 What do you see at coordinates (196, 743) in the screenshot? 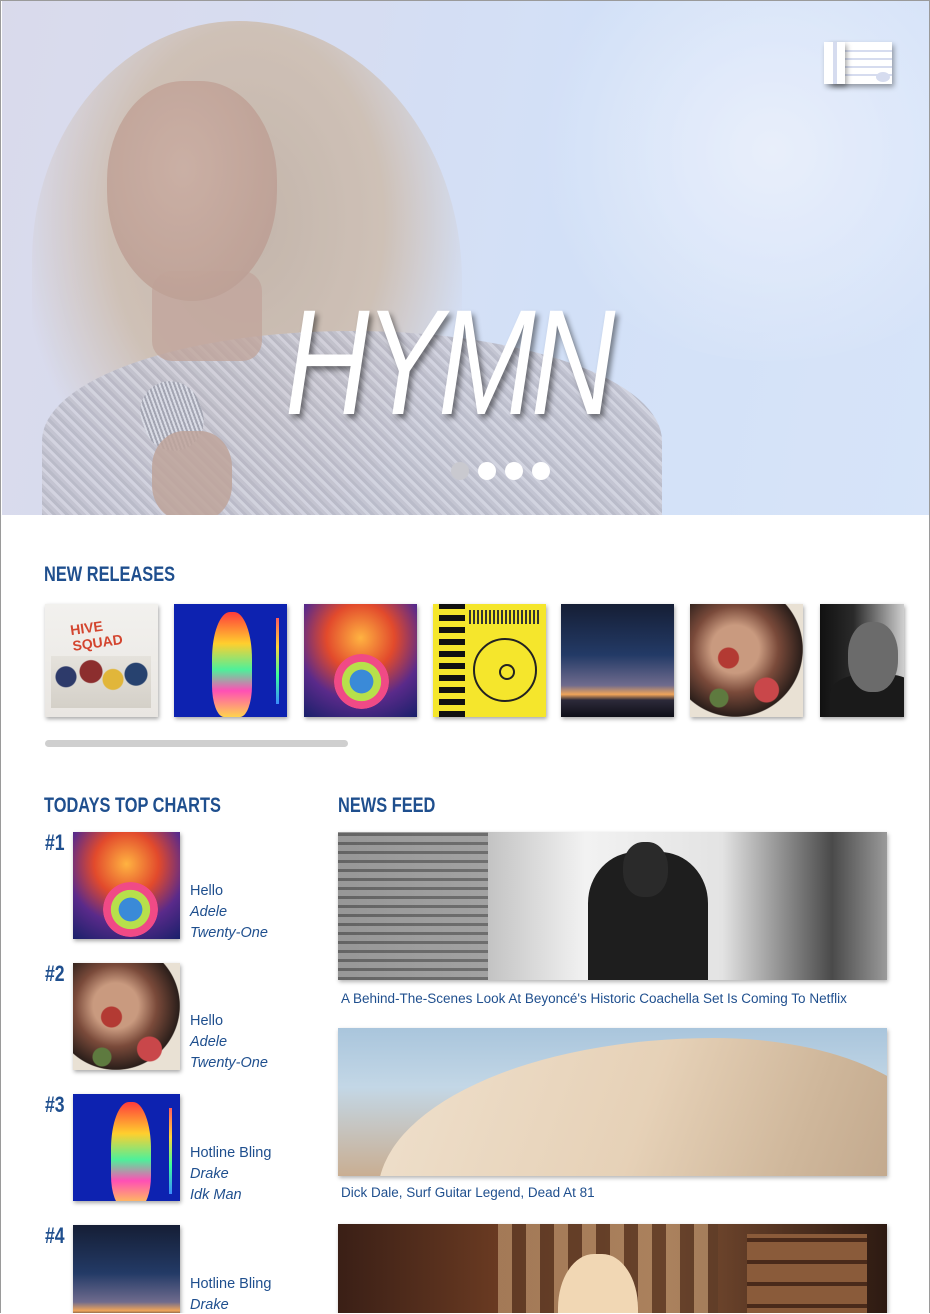
I see `releases-scrollbar` at bounding box center [196, 743].